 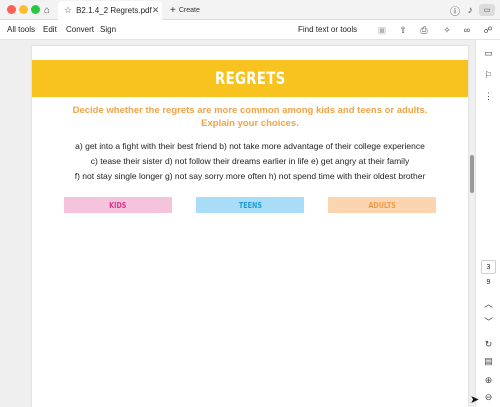 What do you see at coordinates (488, 361) in the screenshot?
I see `save-icon: ▤` at bounding box center [488, 361].